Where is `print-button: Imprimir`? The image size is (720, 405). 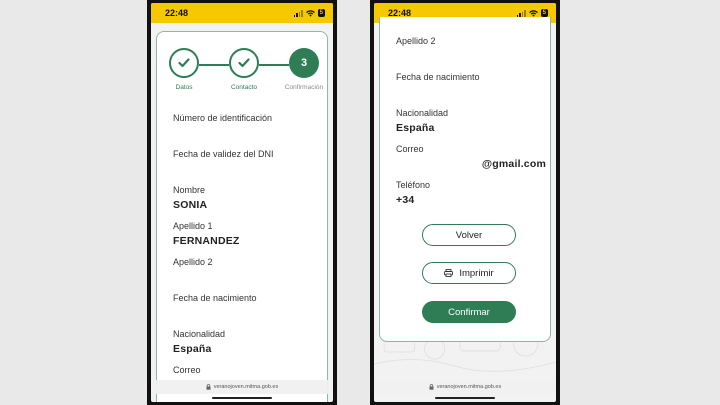
print-button: Imprimir is located at coordinates (469, 273).